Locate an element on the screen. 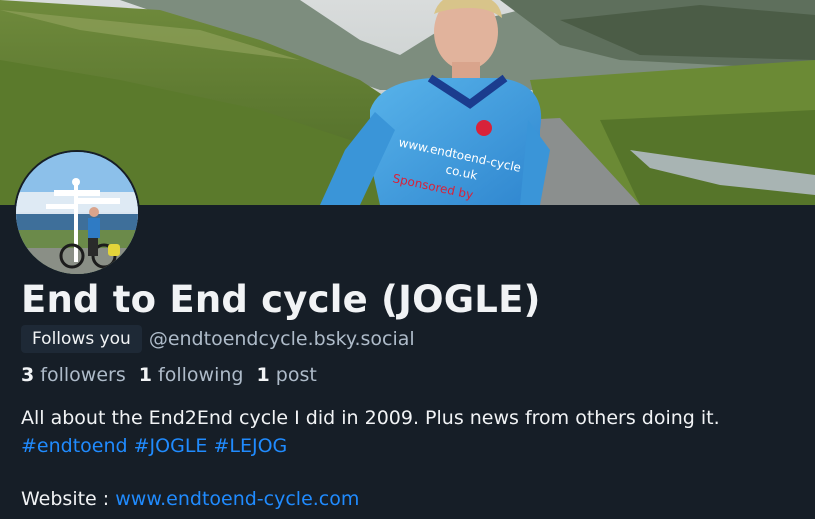  website-label: Website : is located at coordinates (65, 499).